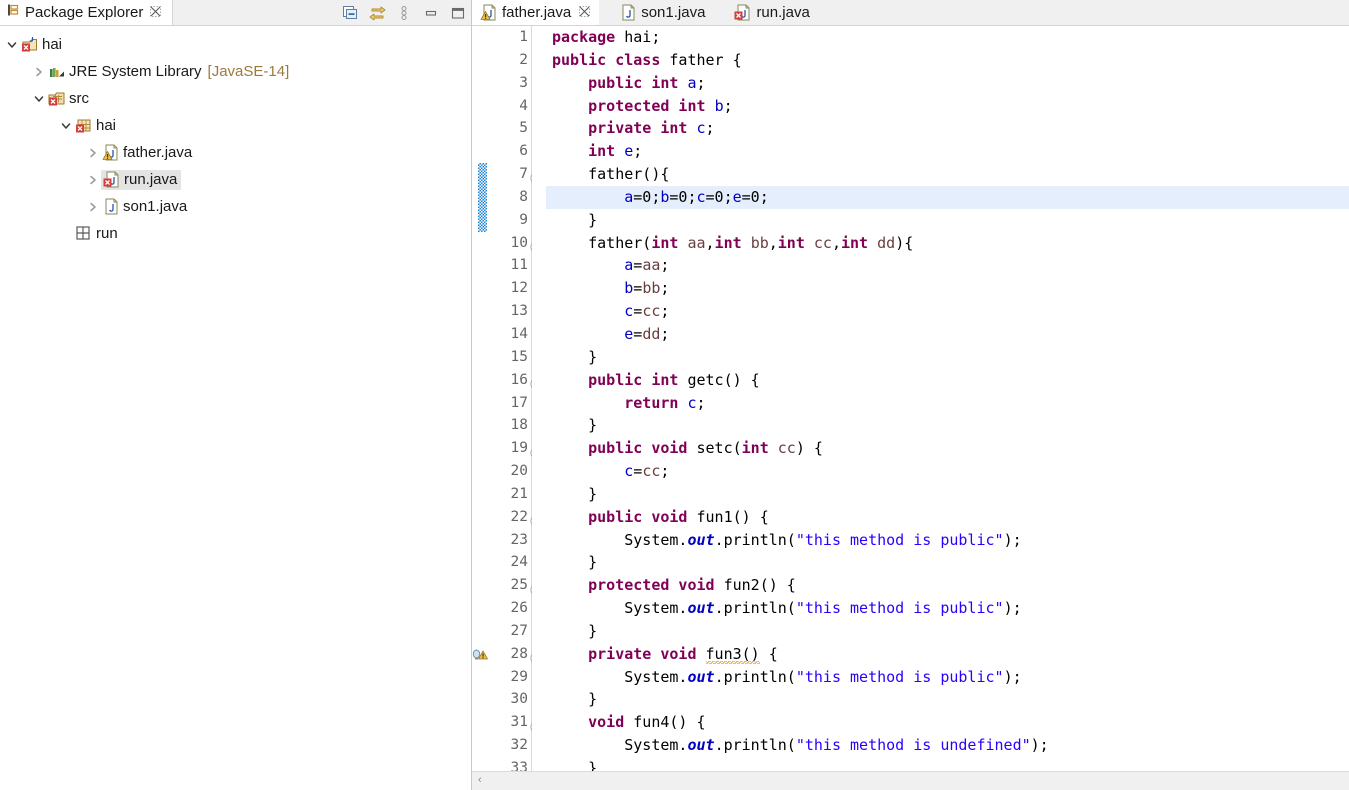 This screenshot has width=1349, height=790. Describe the element at coordinates (484, 780) in the screenshot. I see `scroll-left-icon: ‹` at that location.